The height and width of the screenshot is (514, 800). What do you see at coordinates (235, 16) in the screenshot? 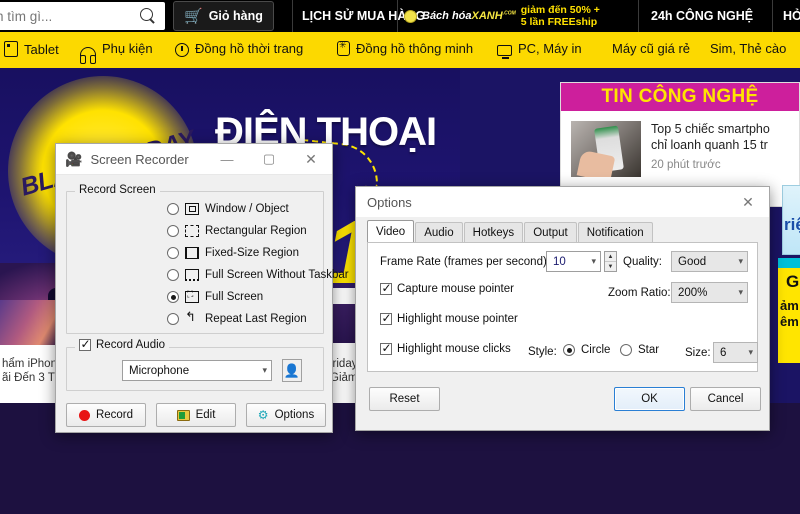
I see `cart-button-label: Giỏ hàng` at bounding box center [235, 16].